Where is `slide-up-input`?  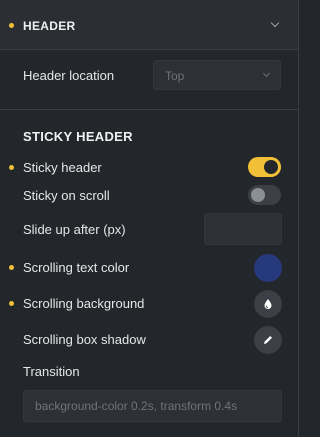 slide-up-input is located at coordinates (243, 229).